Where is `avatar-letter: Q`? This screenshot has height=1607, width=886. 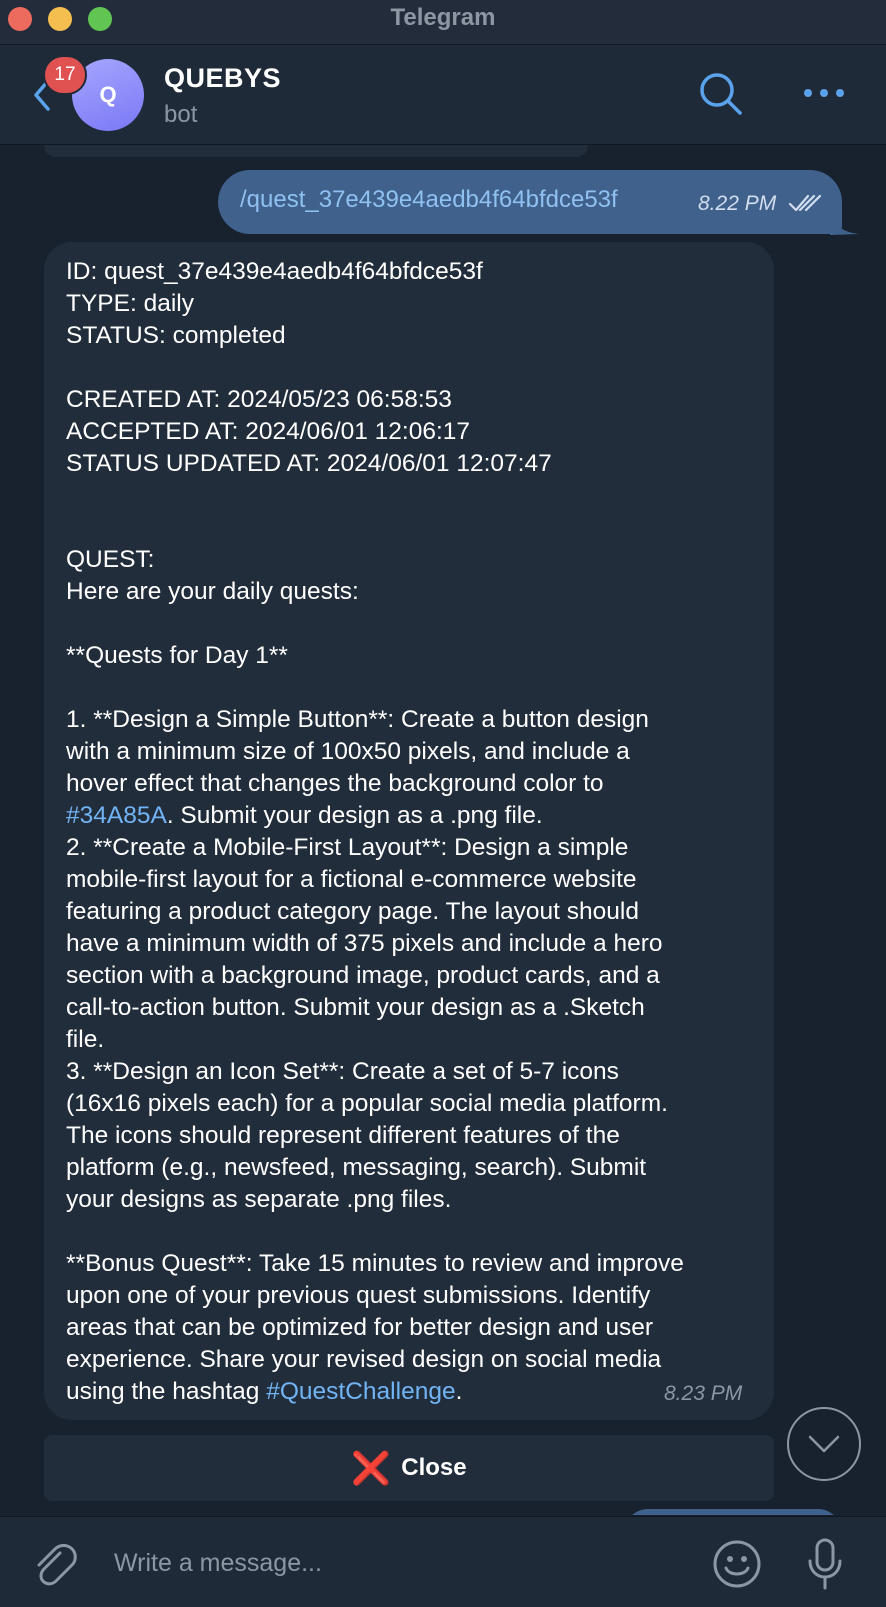
avatar-letter: Q is located at coordinates (108, 94).